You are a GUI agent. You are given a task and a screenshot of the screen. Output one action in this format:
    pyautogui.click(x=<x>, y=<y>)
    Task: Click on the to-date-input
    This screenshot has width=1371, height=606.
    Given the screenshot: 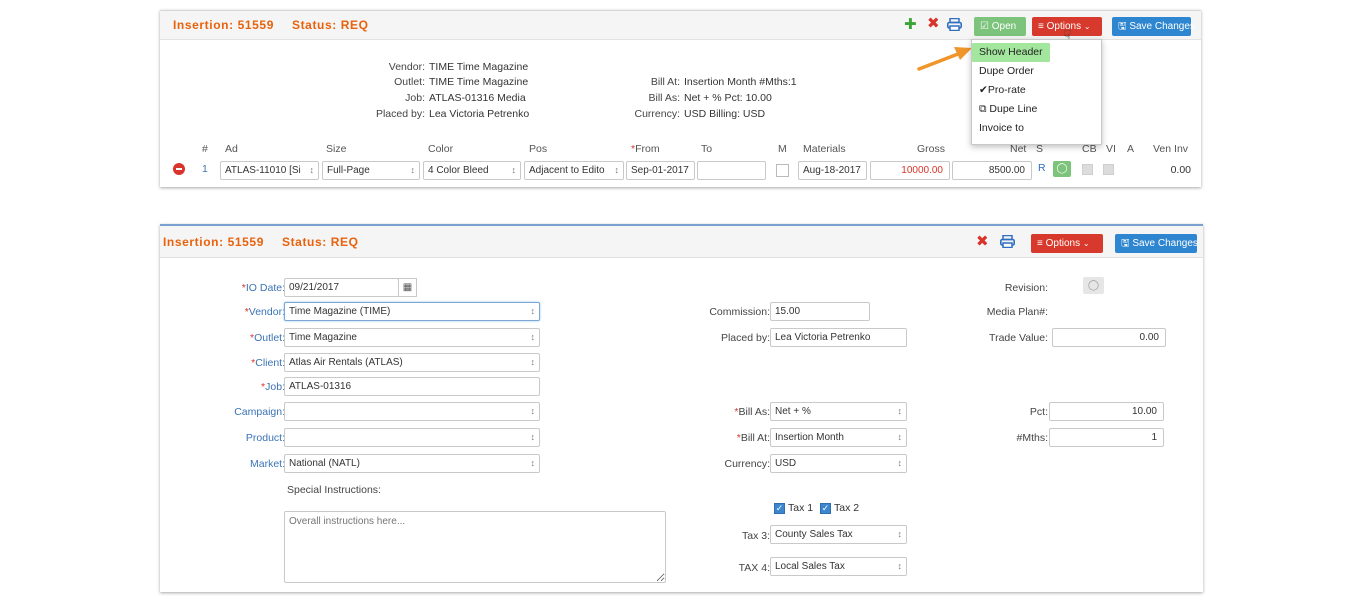 What is the action you would take?
    pyautogui.click(x=731, y=170)
    